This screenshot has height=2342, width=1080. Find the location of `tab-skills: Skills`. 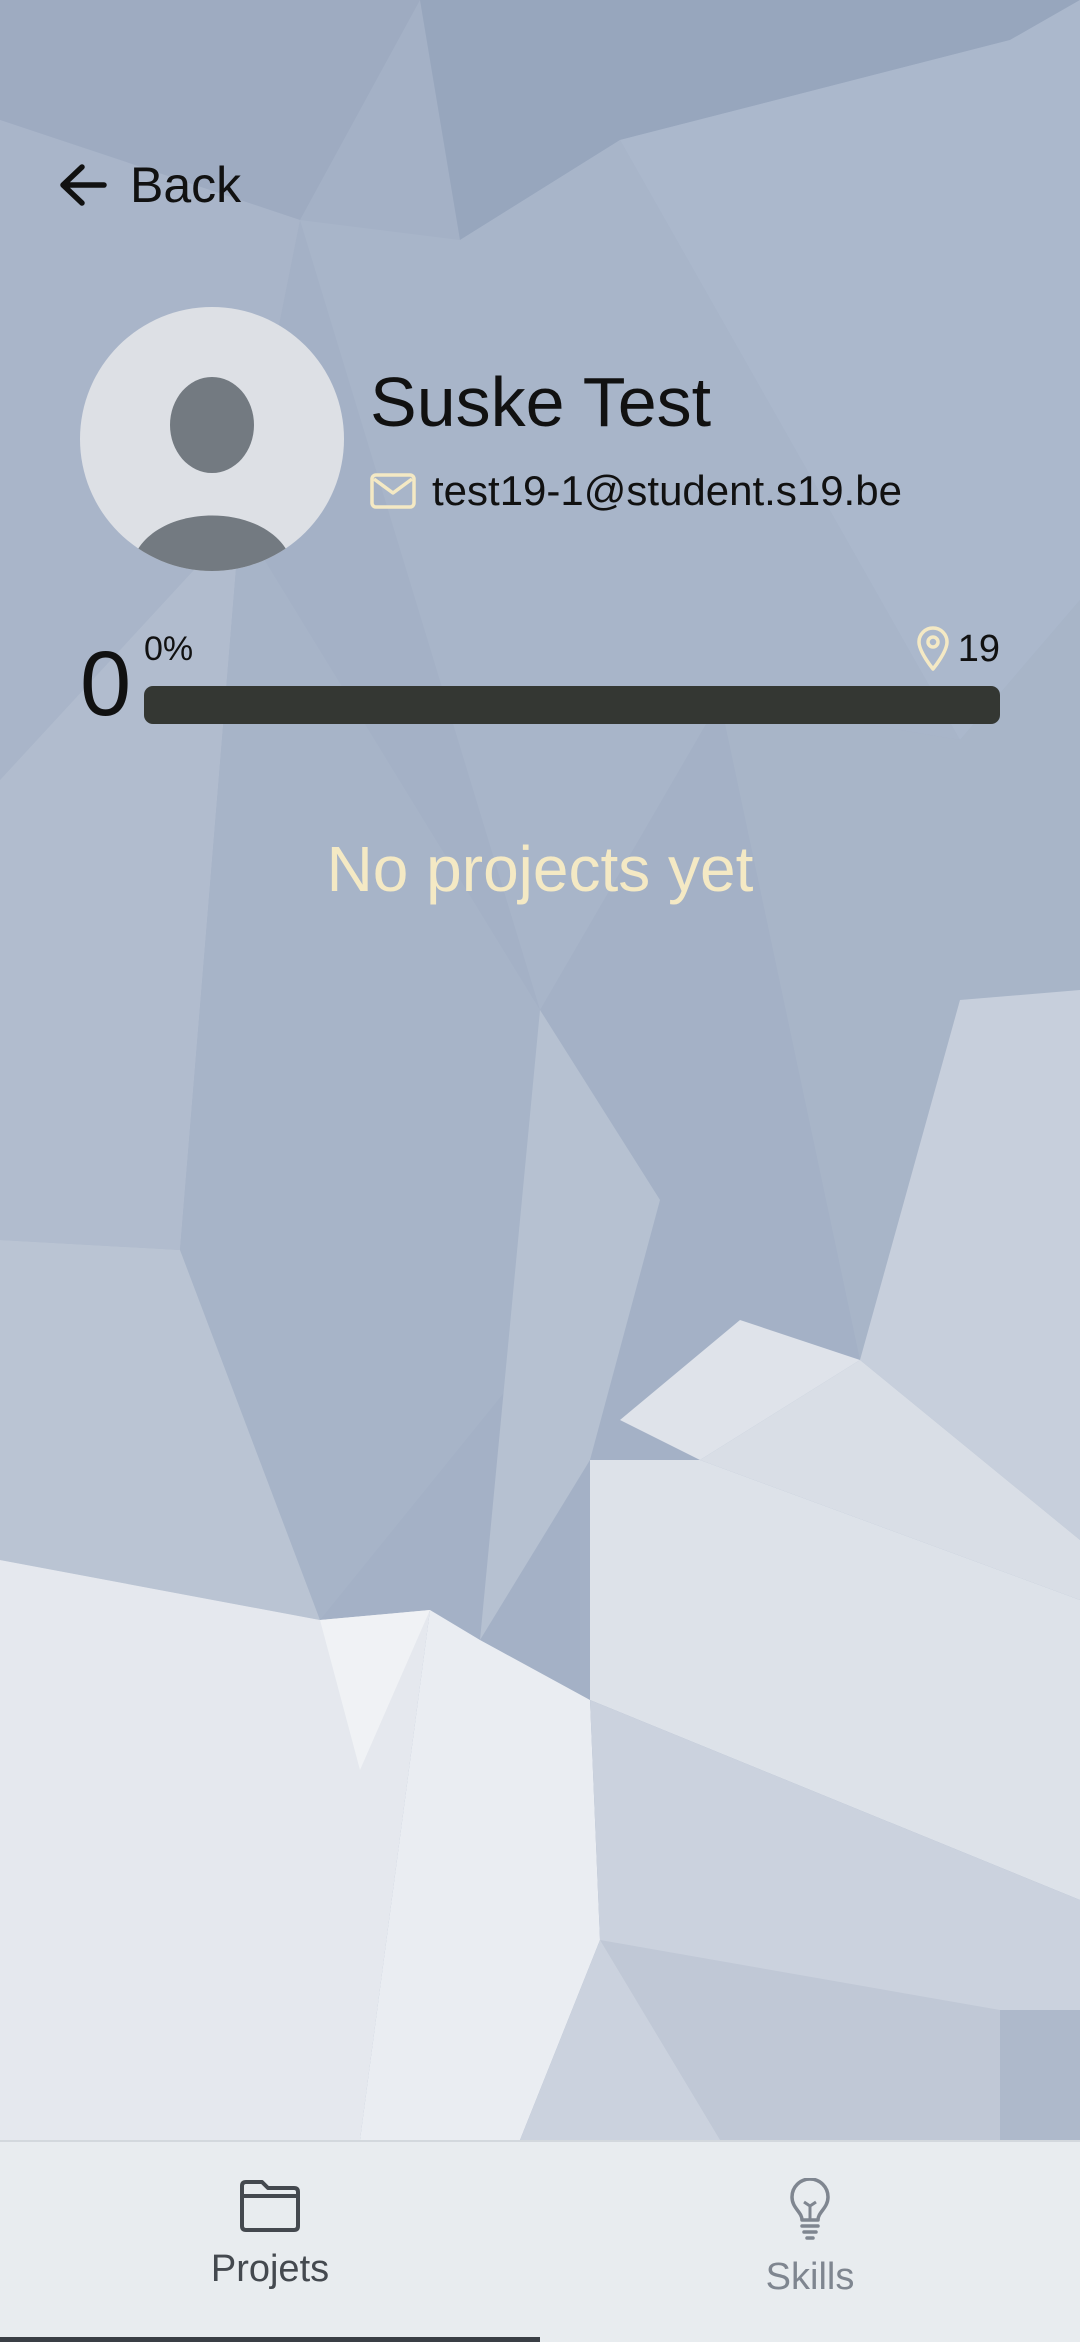

tab-skills: Skills is located at coordinates (810, 2242).